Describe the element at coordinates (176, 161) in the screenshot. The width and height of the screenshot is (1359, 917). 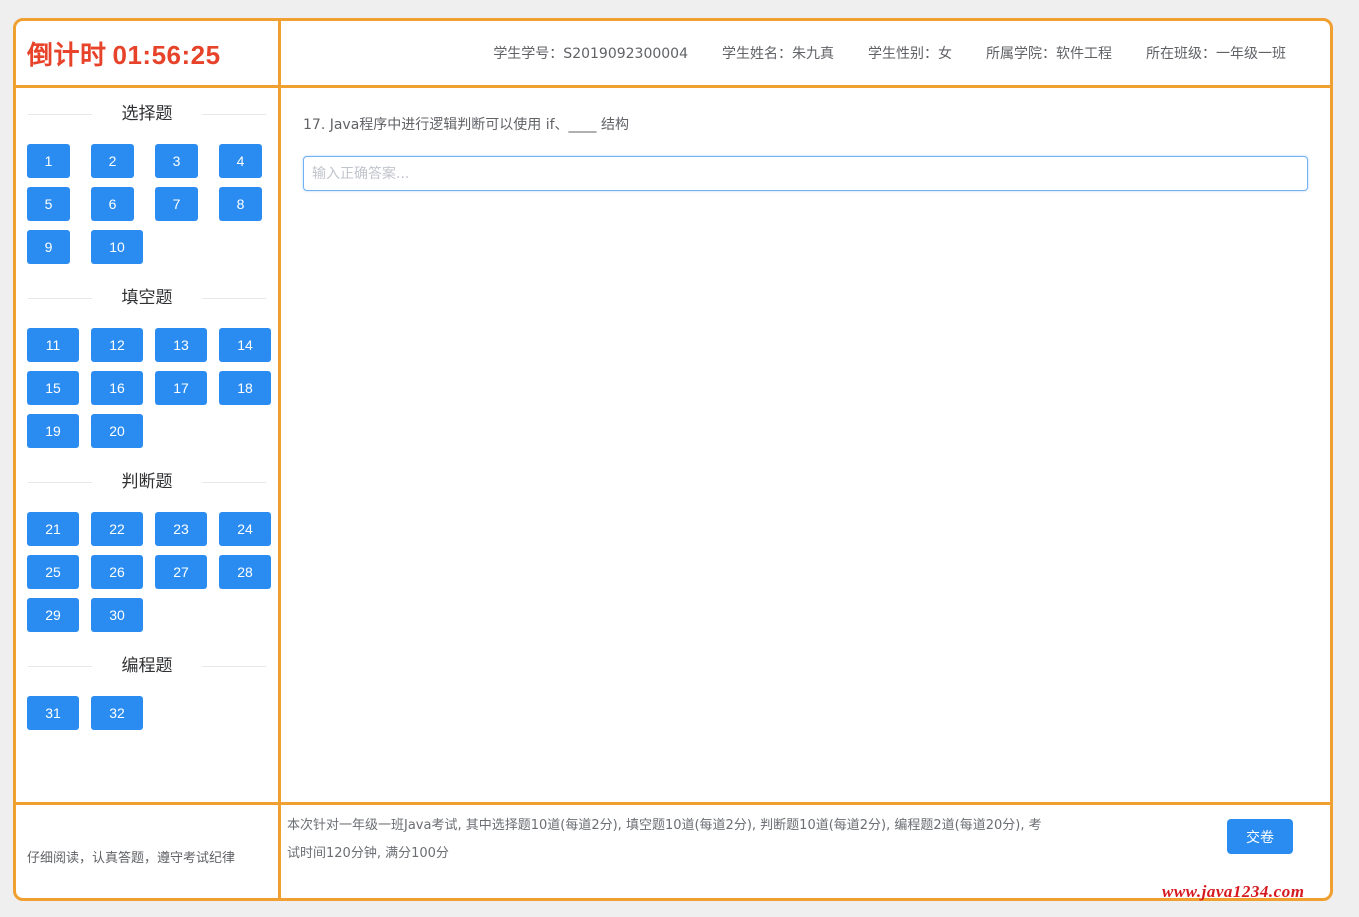
I see `question-button: 3` at that location.